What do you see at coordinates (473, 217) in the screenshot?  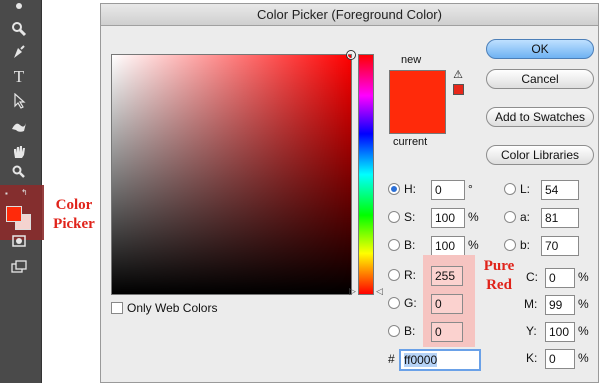 I see `saturation-unit: %` at bounding box center [473, 217].